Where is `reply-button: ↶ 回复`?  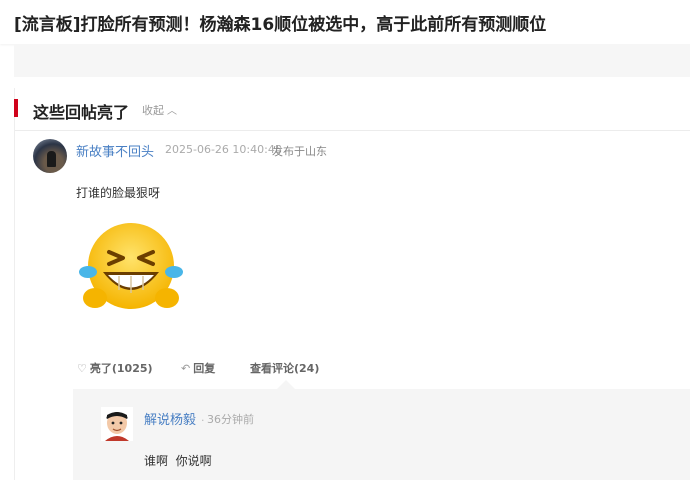
reply-button: ↶ 回复 is located at coordinates (198, 368).